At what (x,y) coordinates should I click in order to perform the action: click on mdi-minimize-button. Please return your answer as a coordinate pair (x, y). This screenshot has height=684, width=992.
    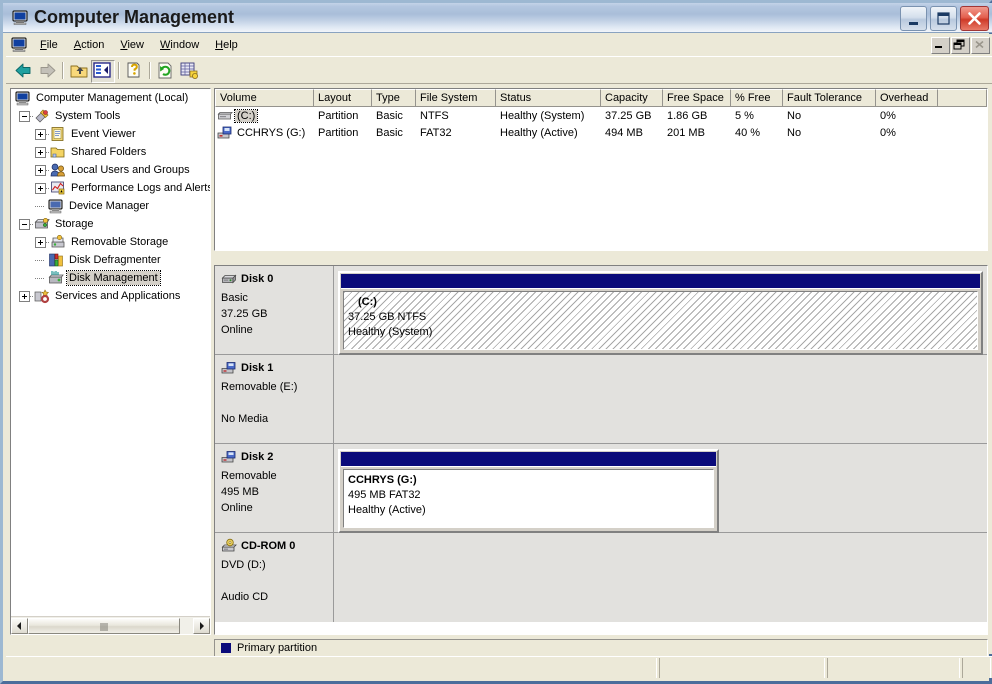
    Looking at the image, I should click on (940, 45).